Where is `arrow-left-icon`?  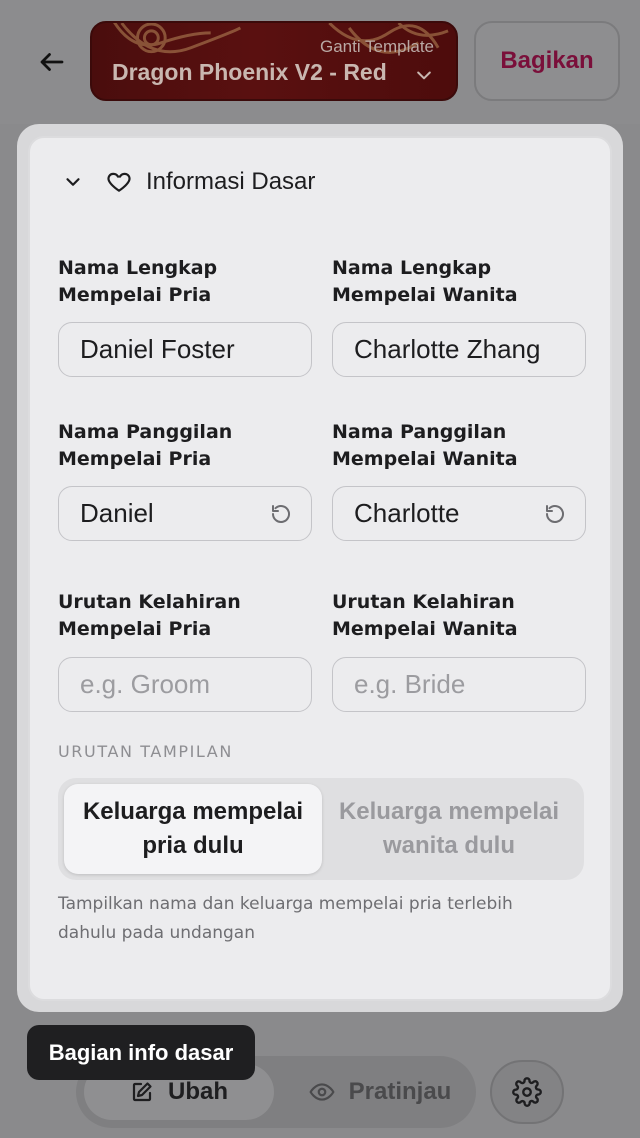 arrow-left-icon is located at coordinates (52, 62).